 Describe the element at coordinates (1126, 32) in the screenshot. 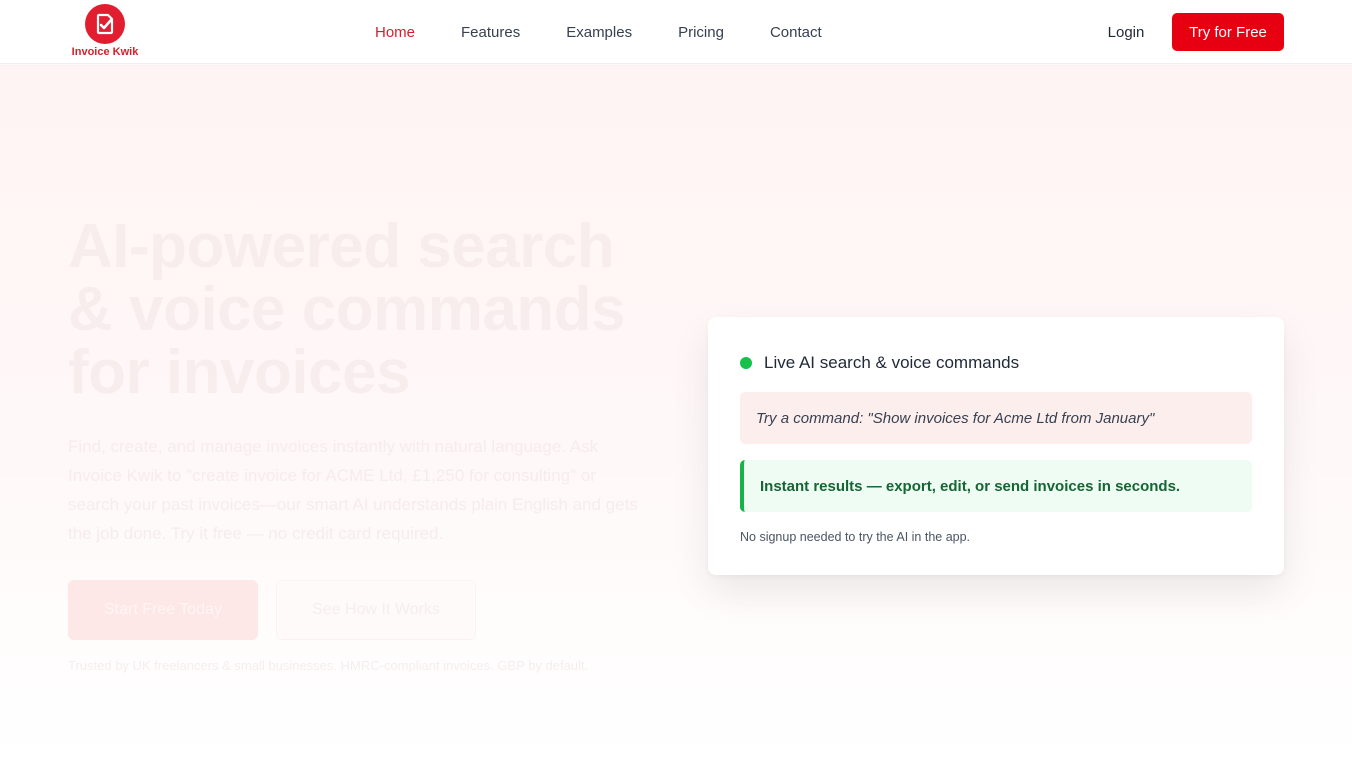

I see `login-link: Login` at that location.